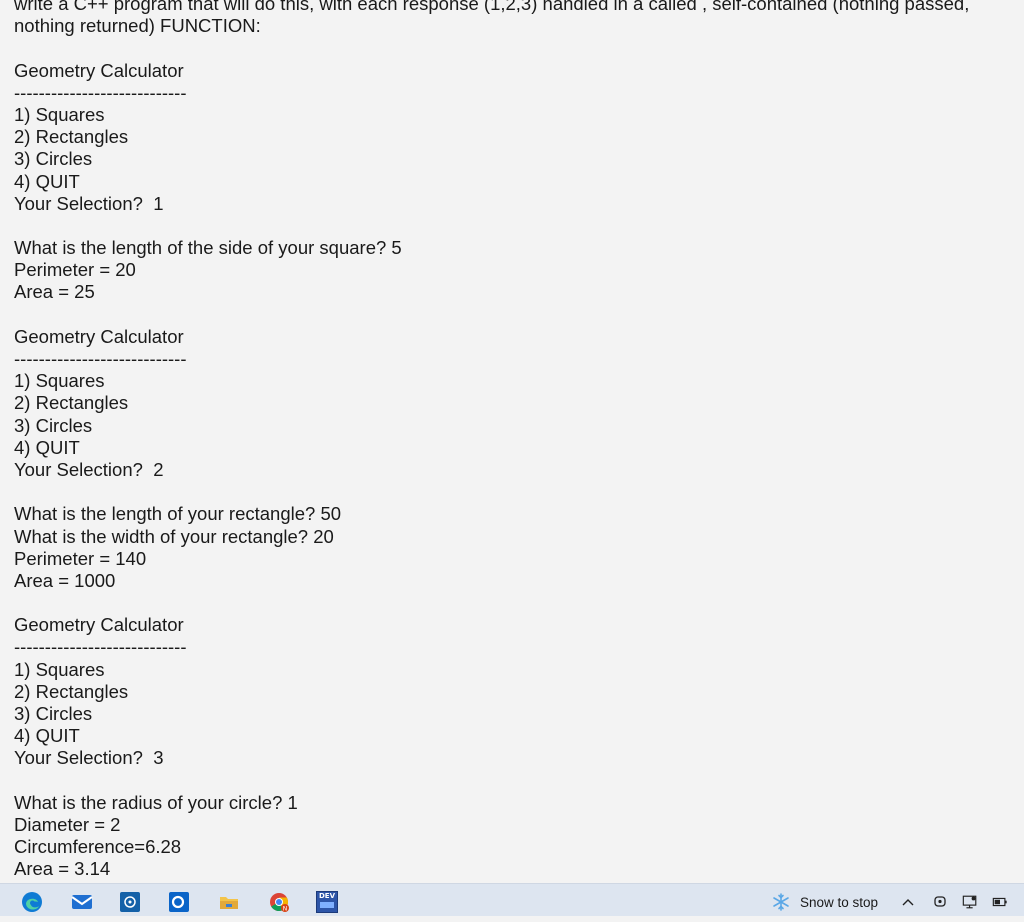 This screenshot has width=1024, height=922. Describe the element at coordinates (327, 902) in the screenshot. I see `devc-icon: DEV` at that location.